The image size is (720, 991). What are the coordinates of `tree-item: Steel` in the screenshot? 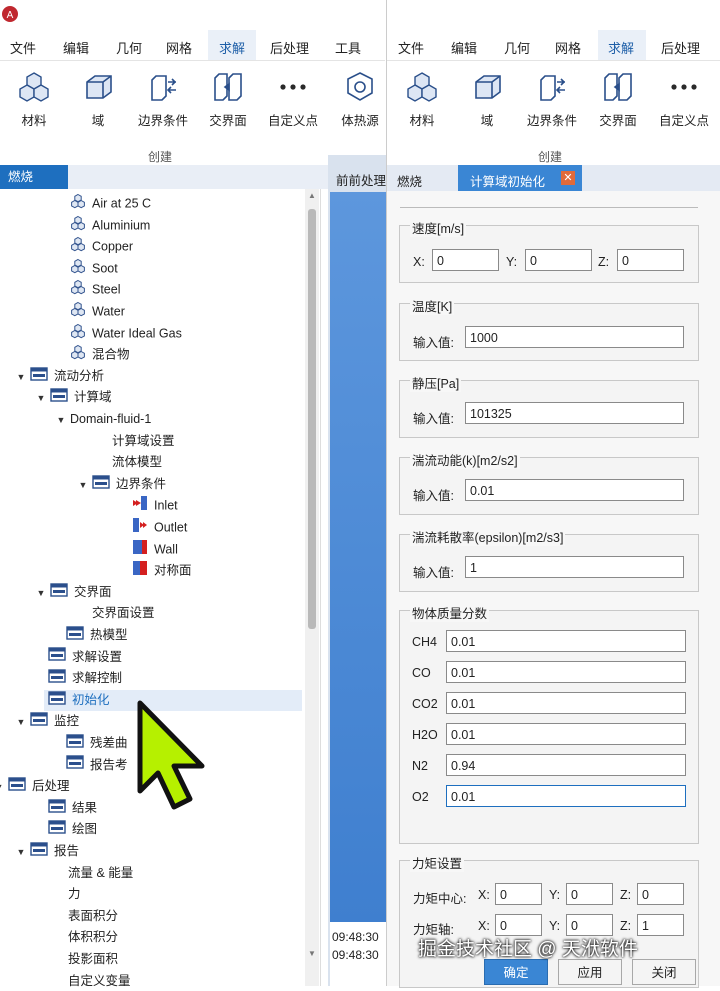 It's located at (95, 289).